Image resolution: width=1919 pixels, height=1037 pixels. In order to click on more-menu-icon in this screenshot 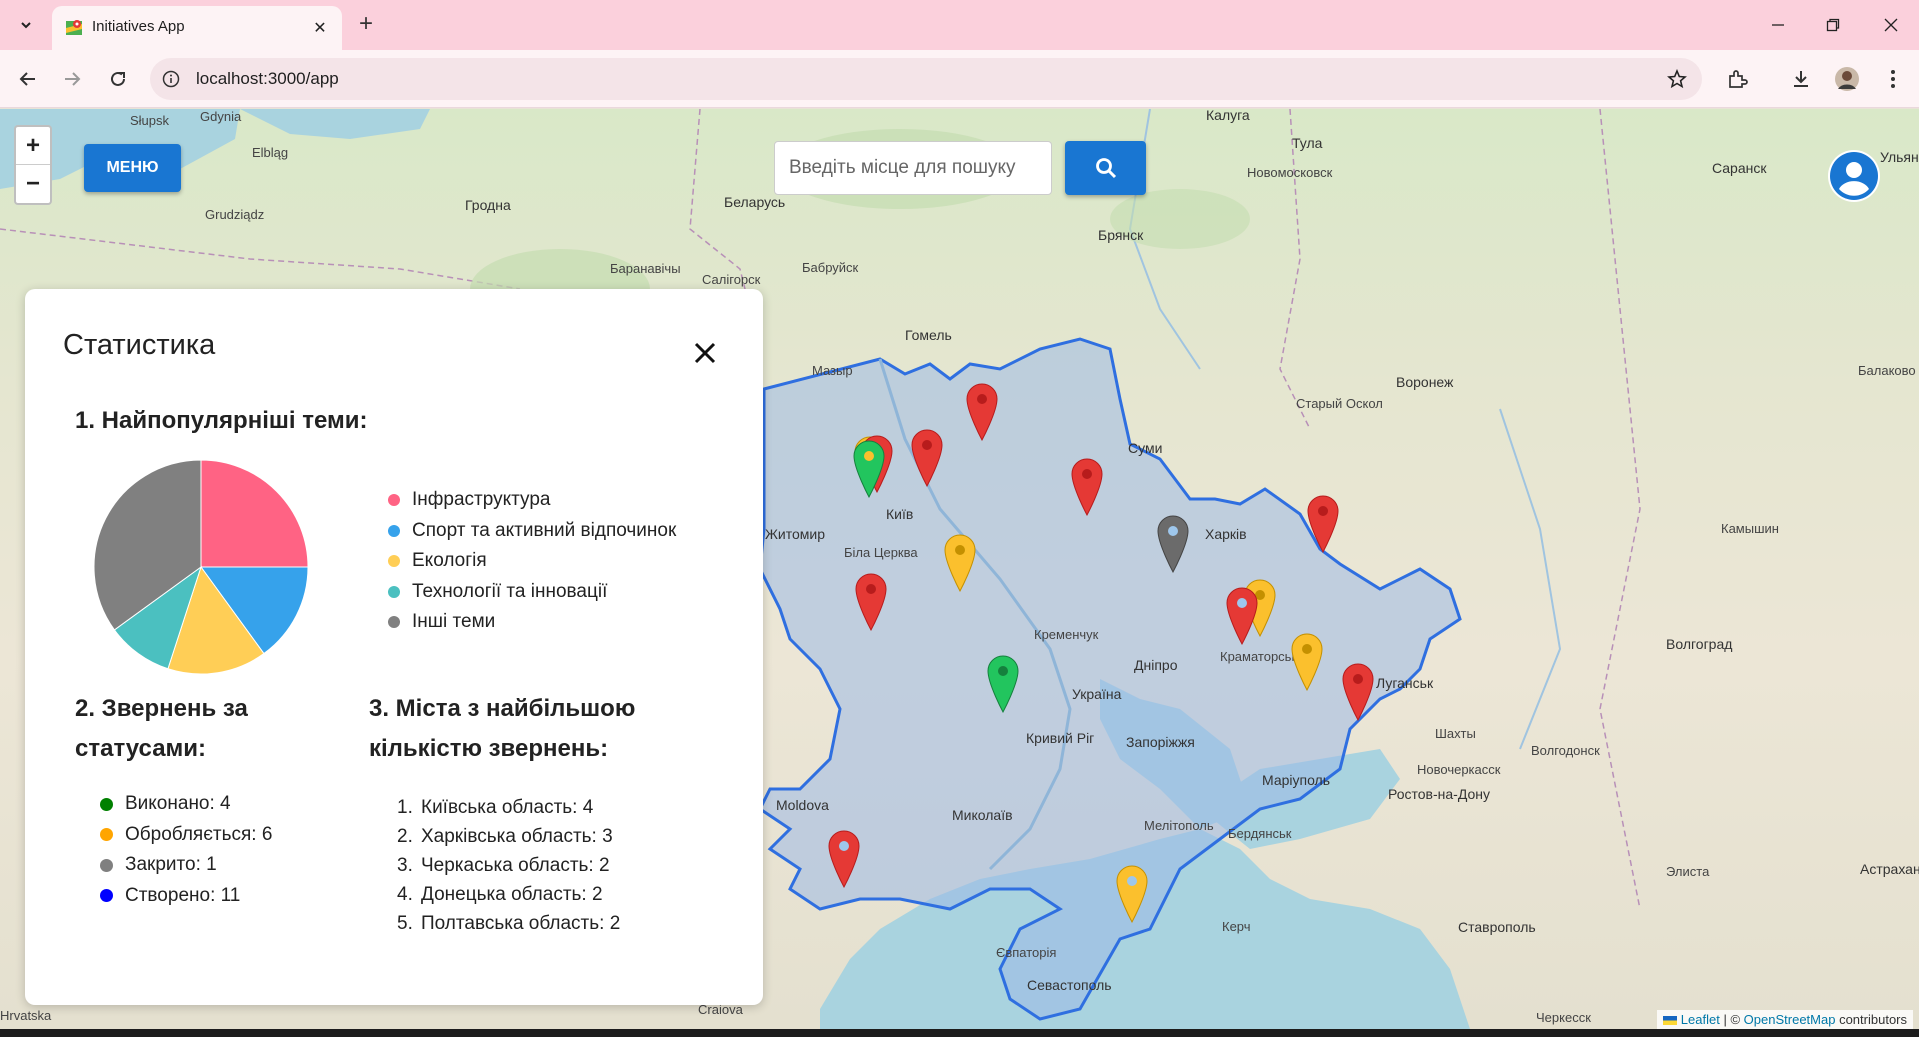, I will do `click(1893, 79)`.